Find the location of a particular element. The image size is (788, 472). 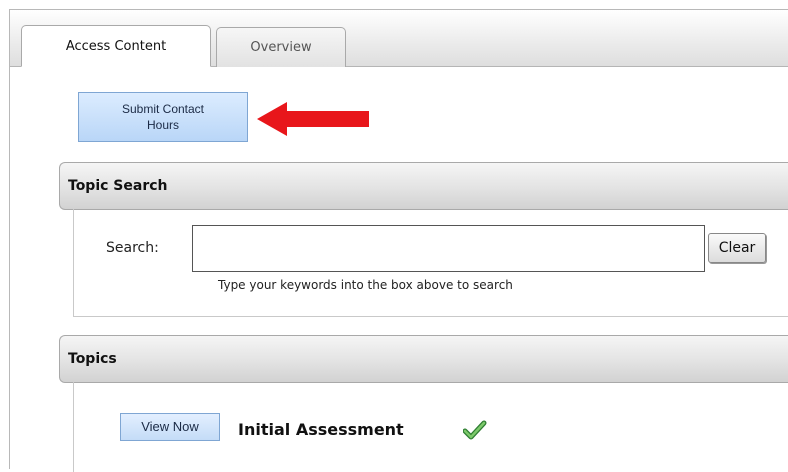

search-input is located at coordinates (448, 248).